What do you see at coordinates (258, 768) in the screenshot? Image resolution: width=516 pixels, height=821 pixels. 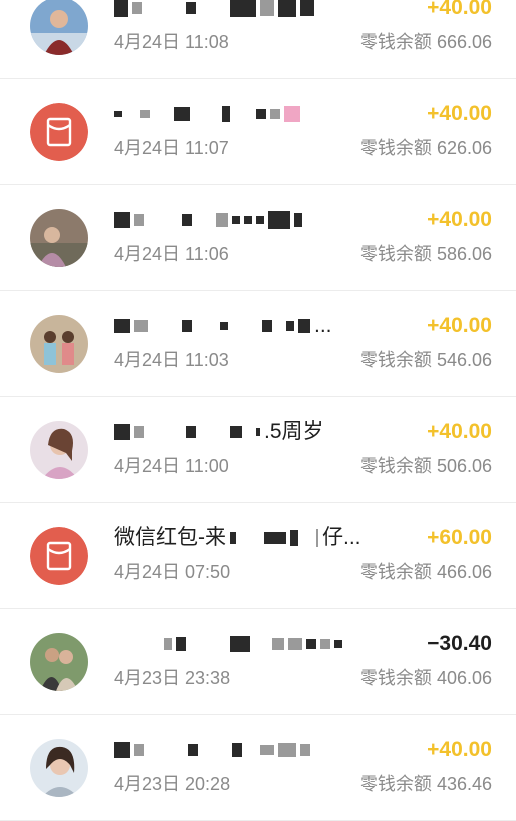 I see `transaction-row: 4月23日 20:28 +40.00 零钱余额 436.46` at bounding box center [258, 768].